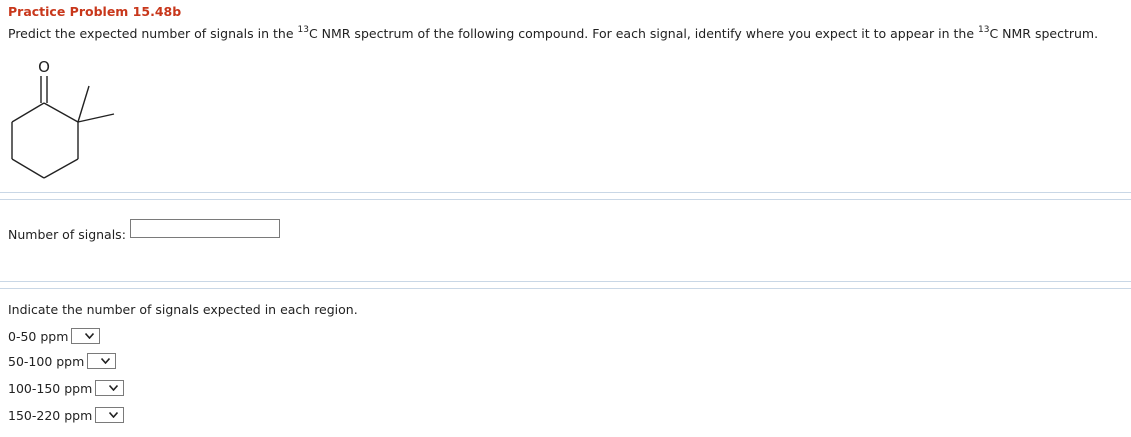 The image size is (1131, 437). What do you see at coordinates (46, 361) in the screenshot?
I see `region-label: 50-100 ppm` at bounding box center [46, 361].